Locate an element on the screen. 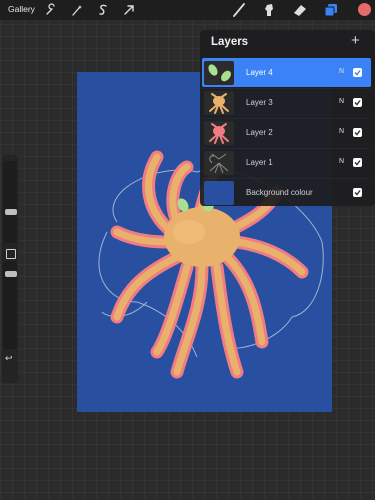 The width and height of the screenshot is (375, 500). undo-button: ↩ is located at coordinates (9, 358).